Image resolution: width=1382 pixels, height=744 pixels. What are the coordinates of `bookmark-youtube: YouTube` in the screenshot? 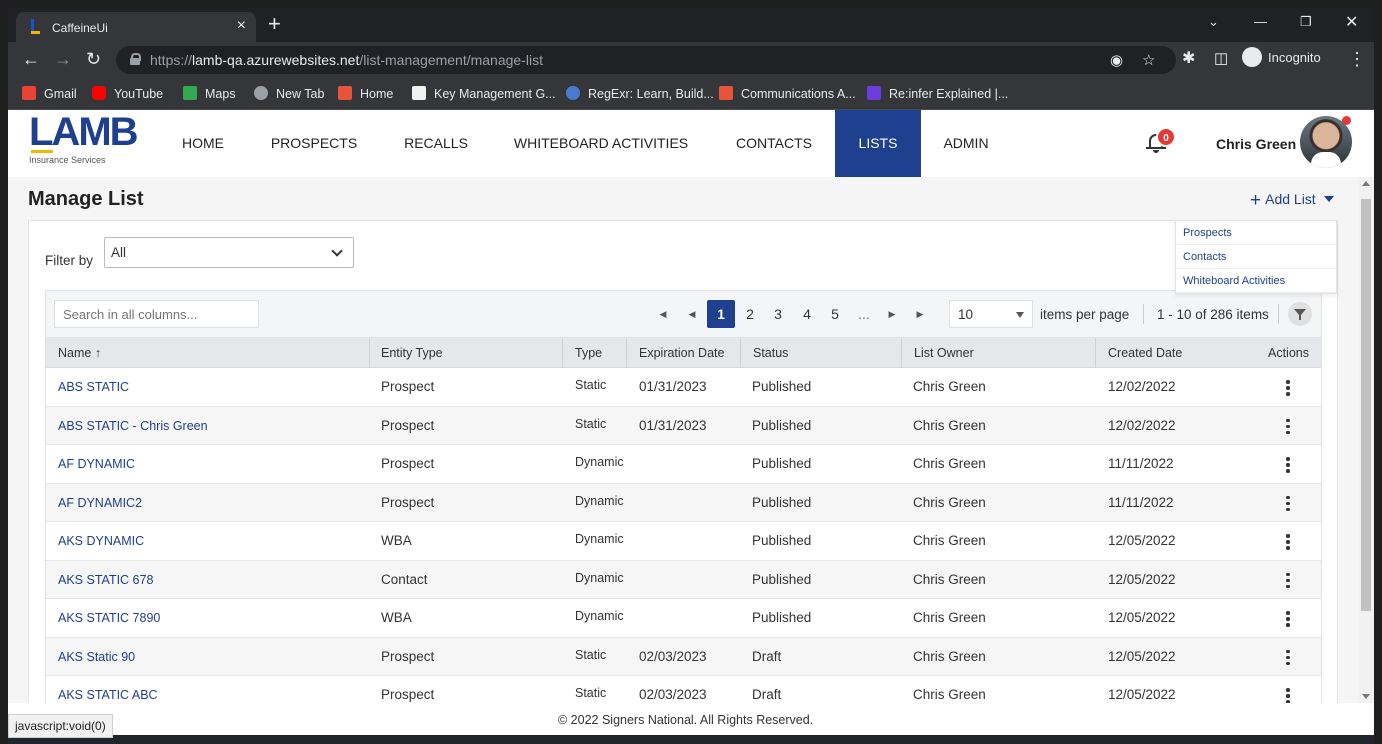 It's located at (127, 93).